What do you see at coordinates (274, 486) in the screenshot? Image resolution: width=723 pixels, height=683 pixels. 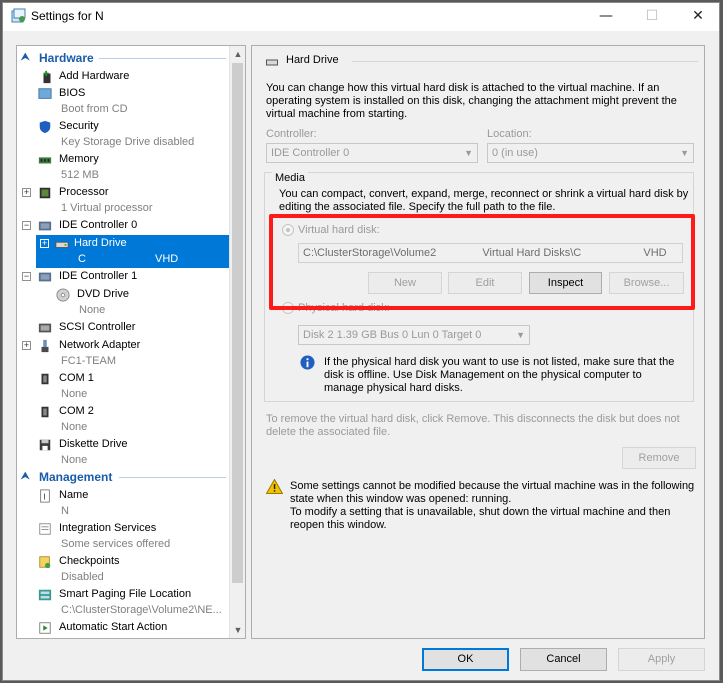 I see `warning-icon` at bounding box center [274, 486].